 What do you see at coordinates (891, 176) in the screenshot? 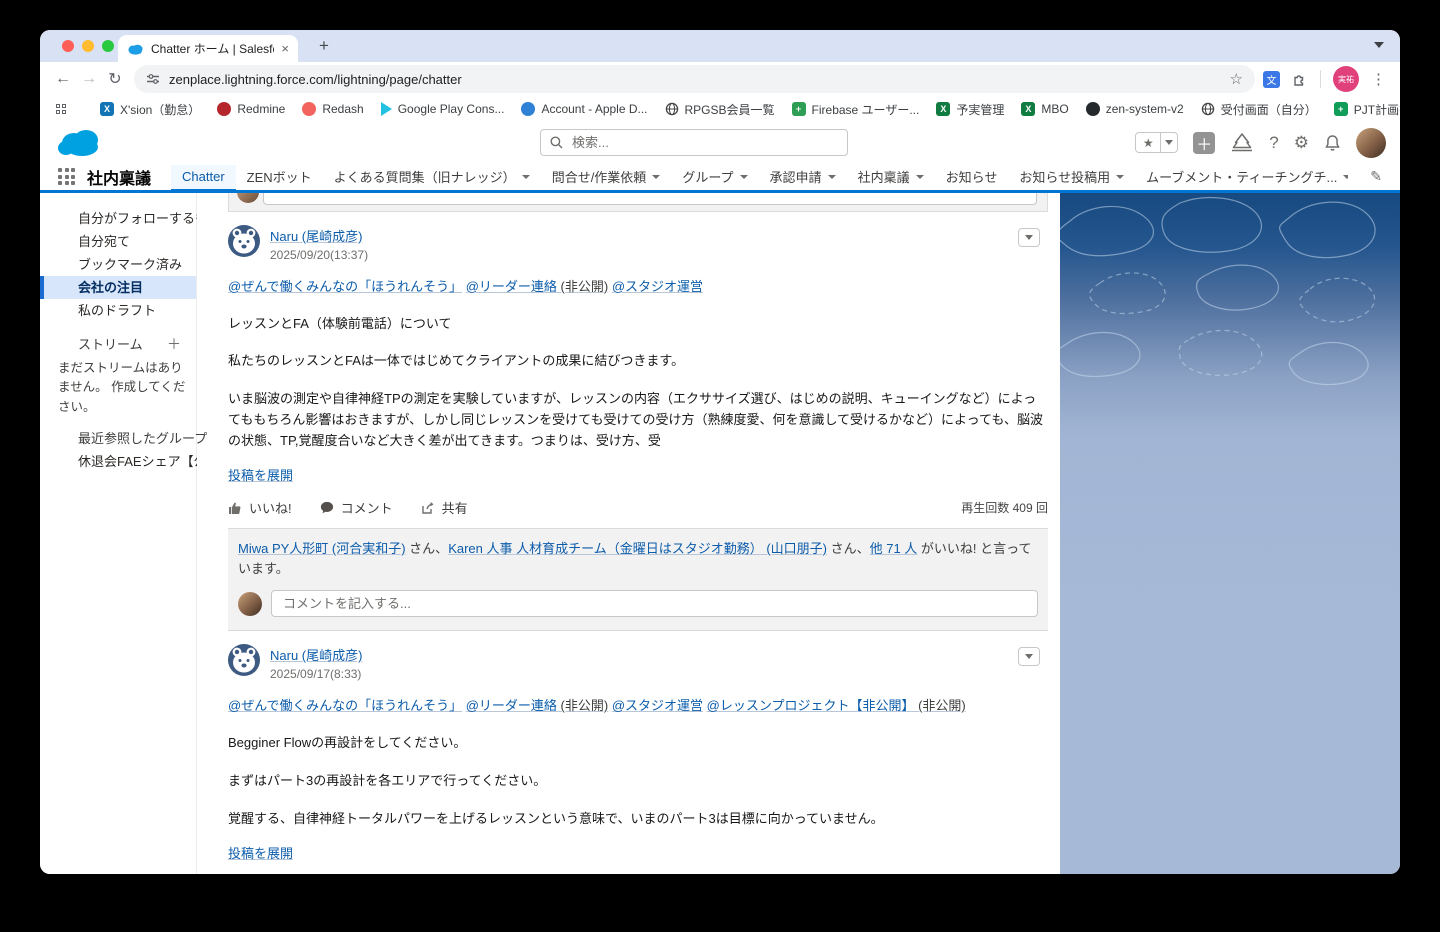
I see `tab-ringi: 社内稟議` at bounding box center [891, 176].